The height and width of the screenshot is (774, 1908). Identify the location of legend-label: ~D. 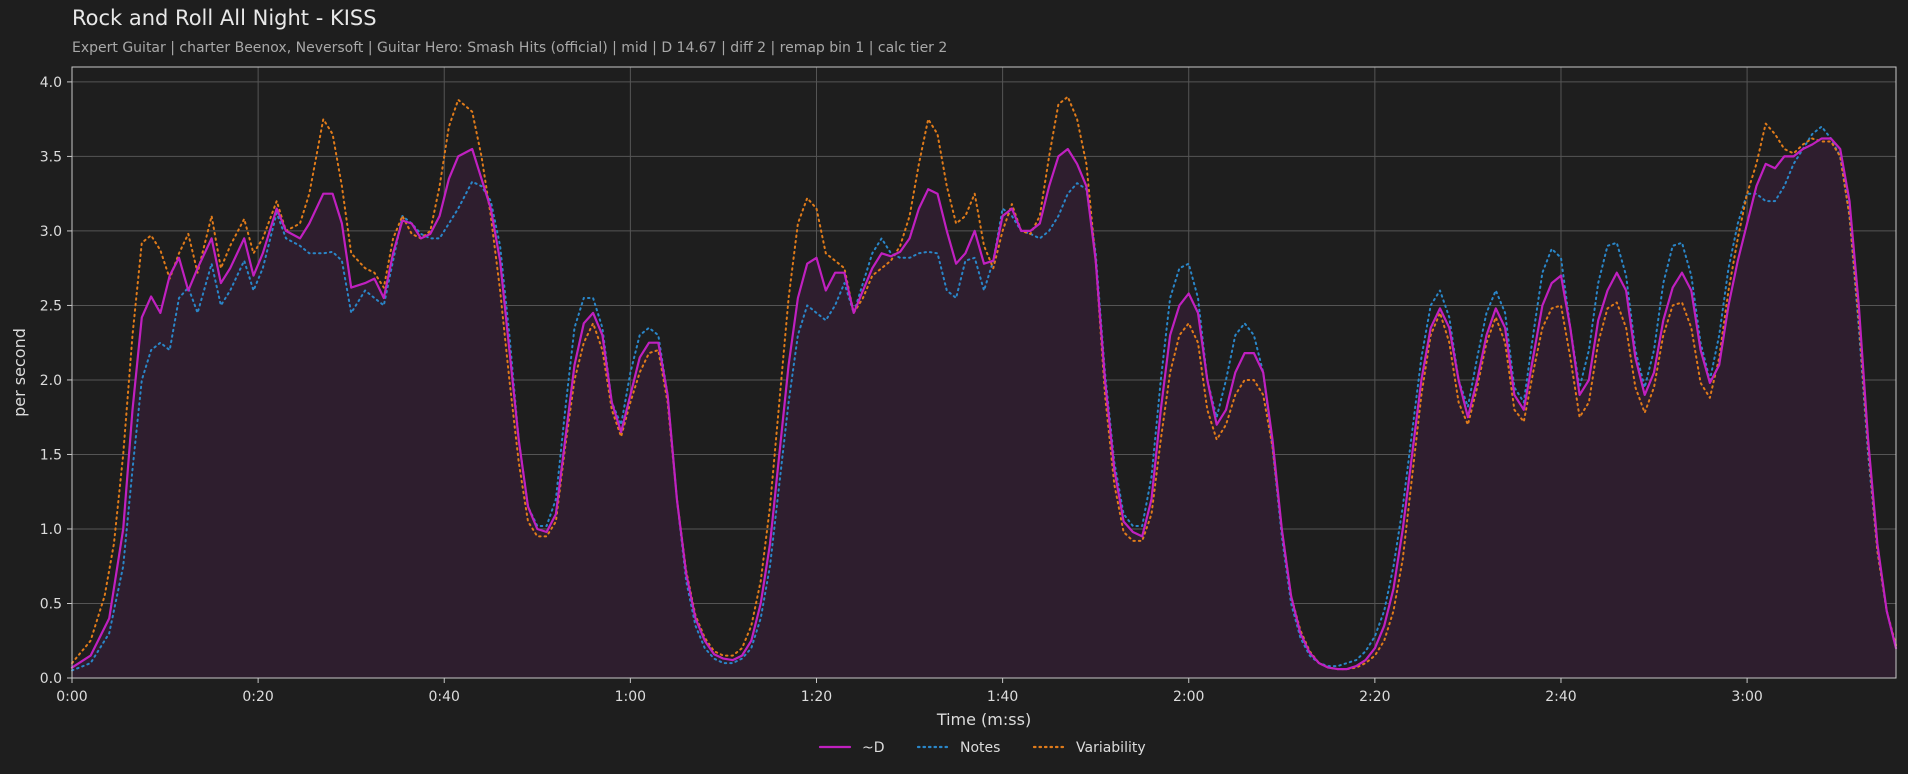
(873, 748).